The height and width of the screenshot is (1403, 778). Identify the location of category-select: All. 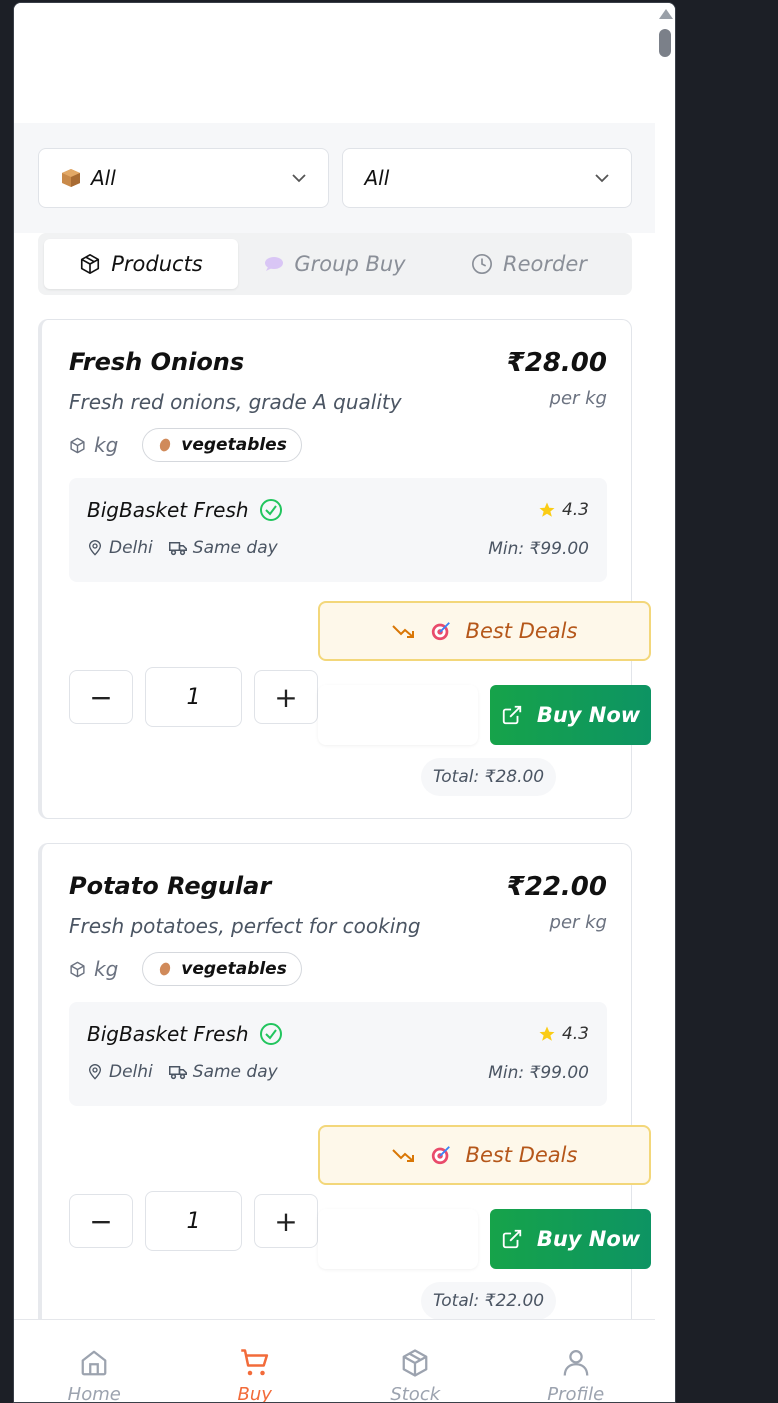
(183, 178).